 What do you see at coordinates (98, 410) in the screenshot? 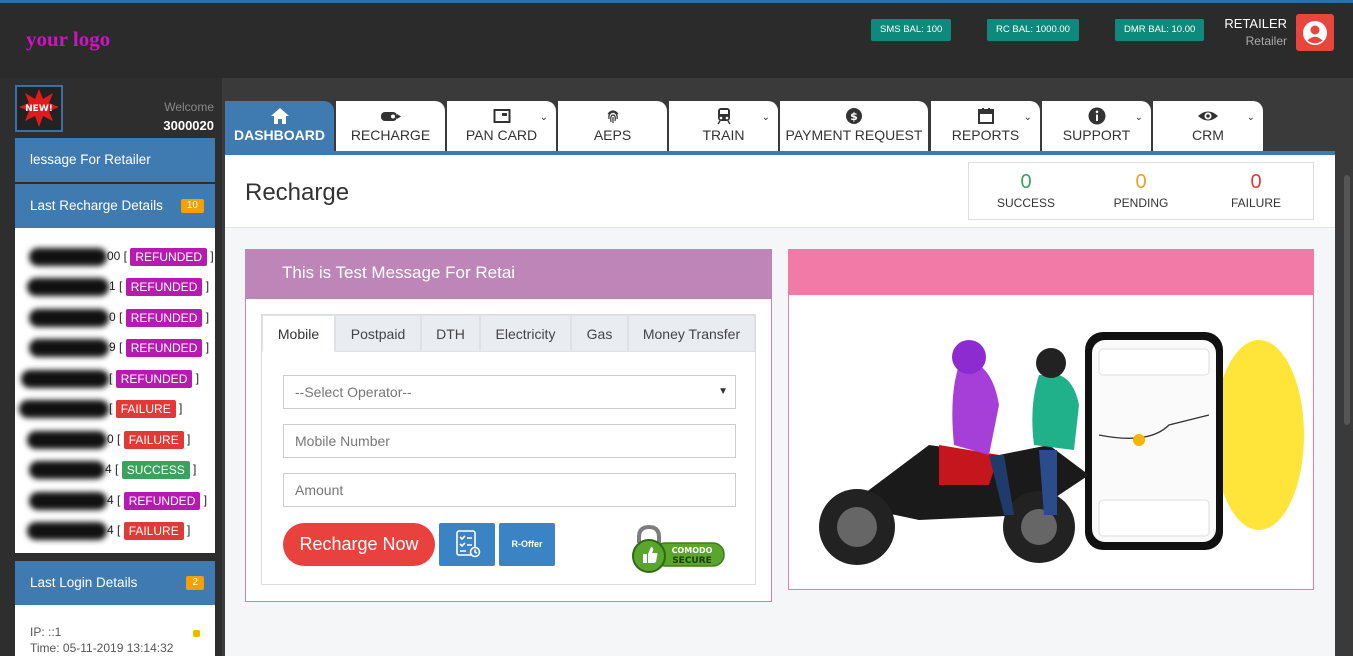
I see `recharge-row: [ FAILURE ]` at bounding box center [98, 410].